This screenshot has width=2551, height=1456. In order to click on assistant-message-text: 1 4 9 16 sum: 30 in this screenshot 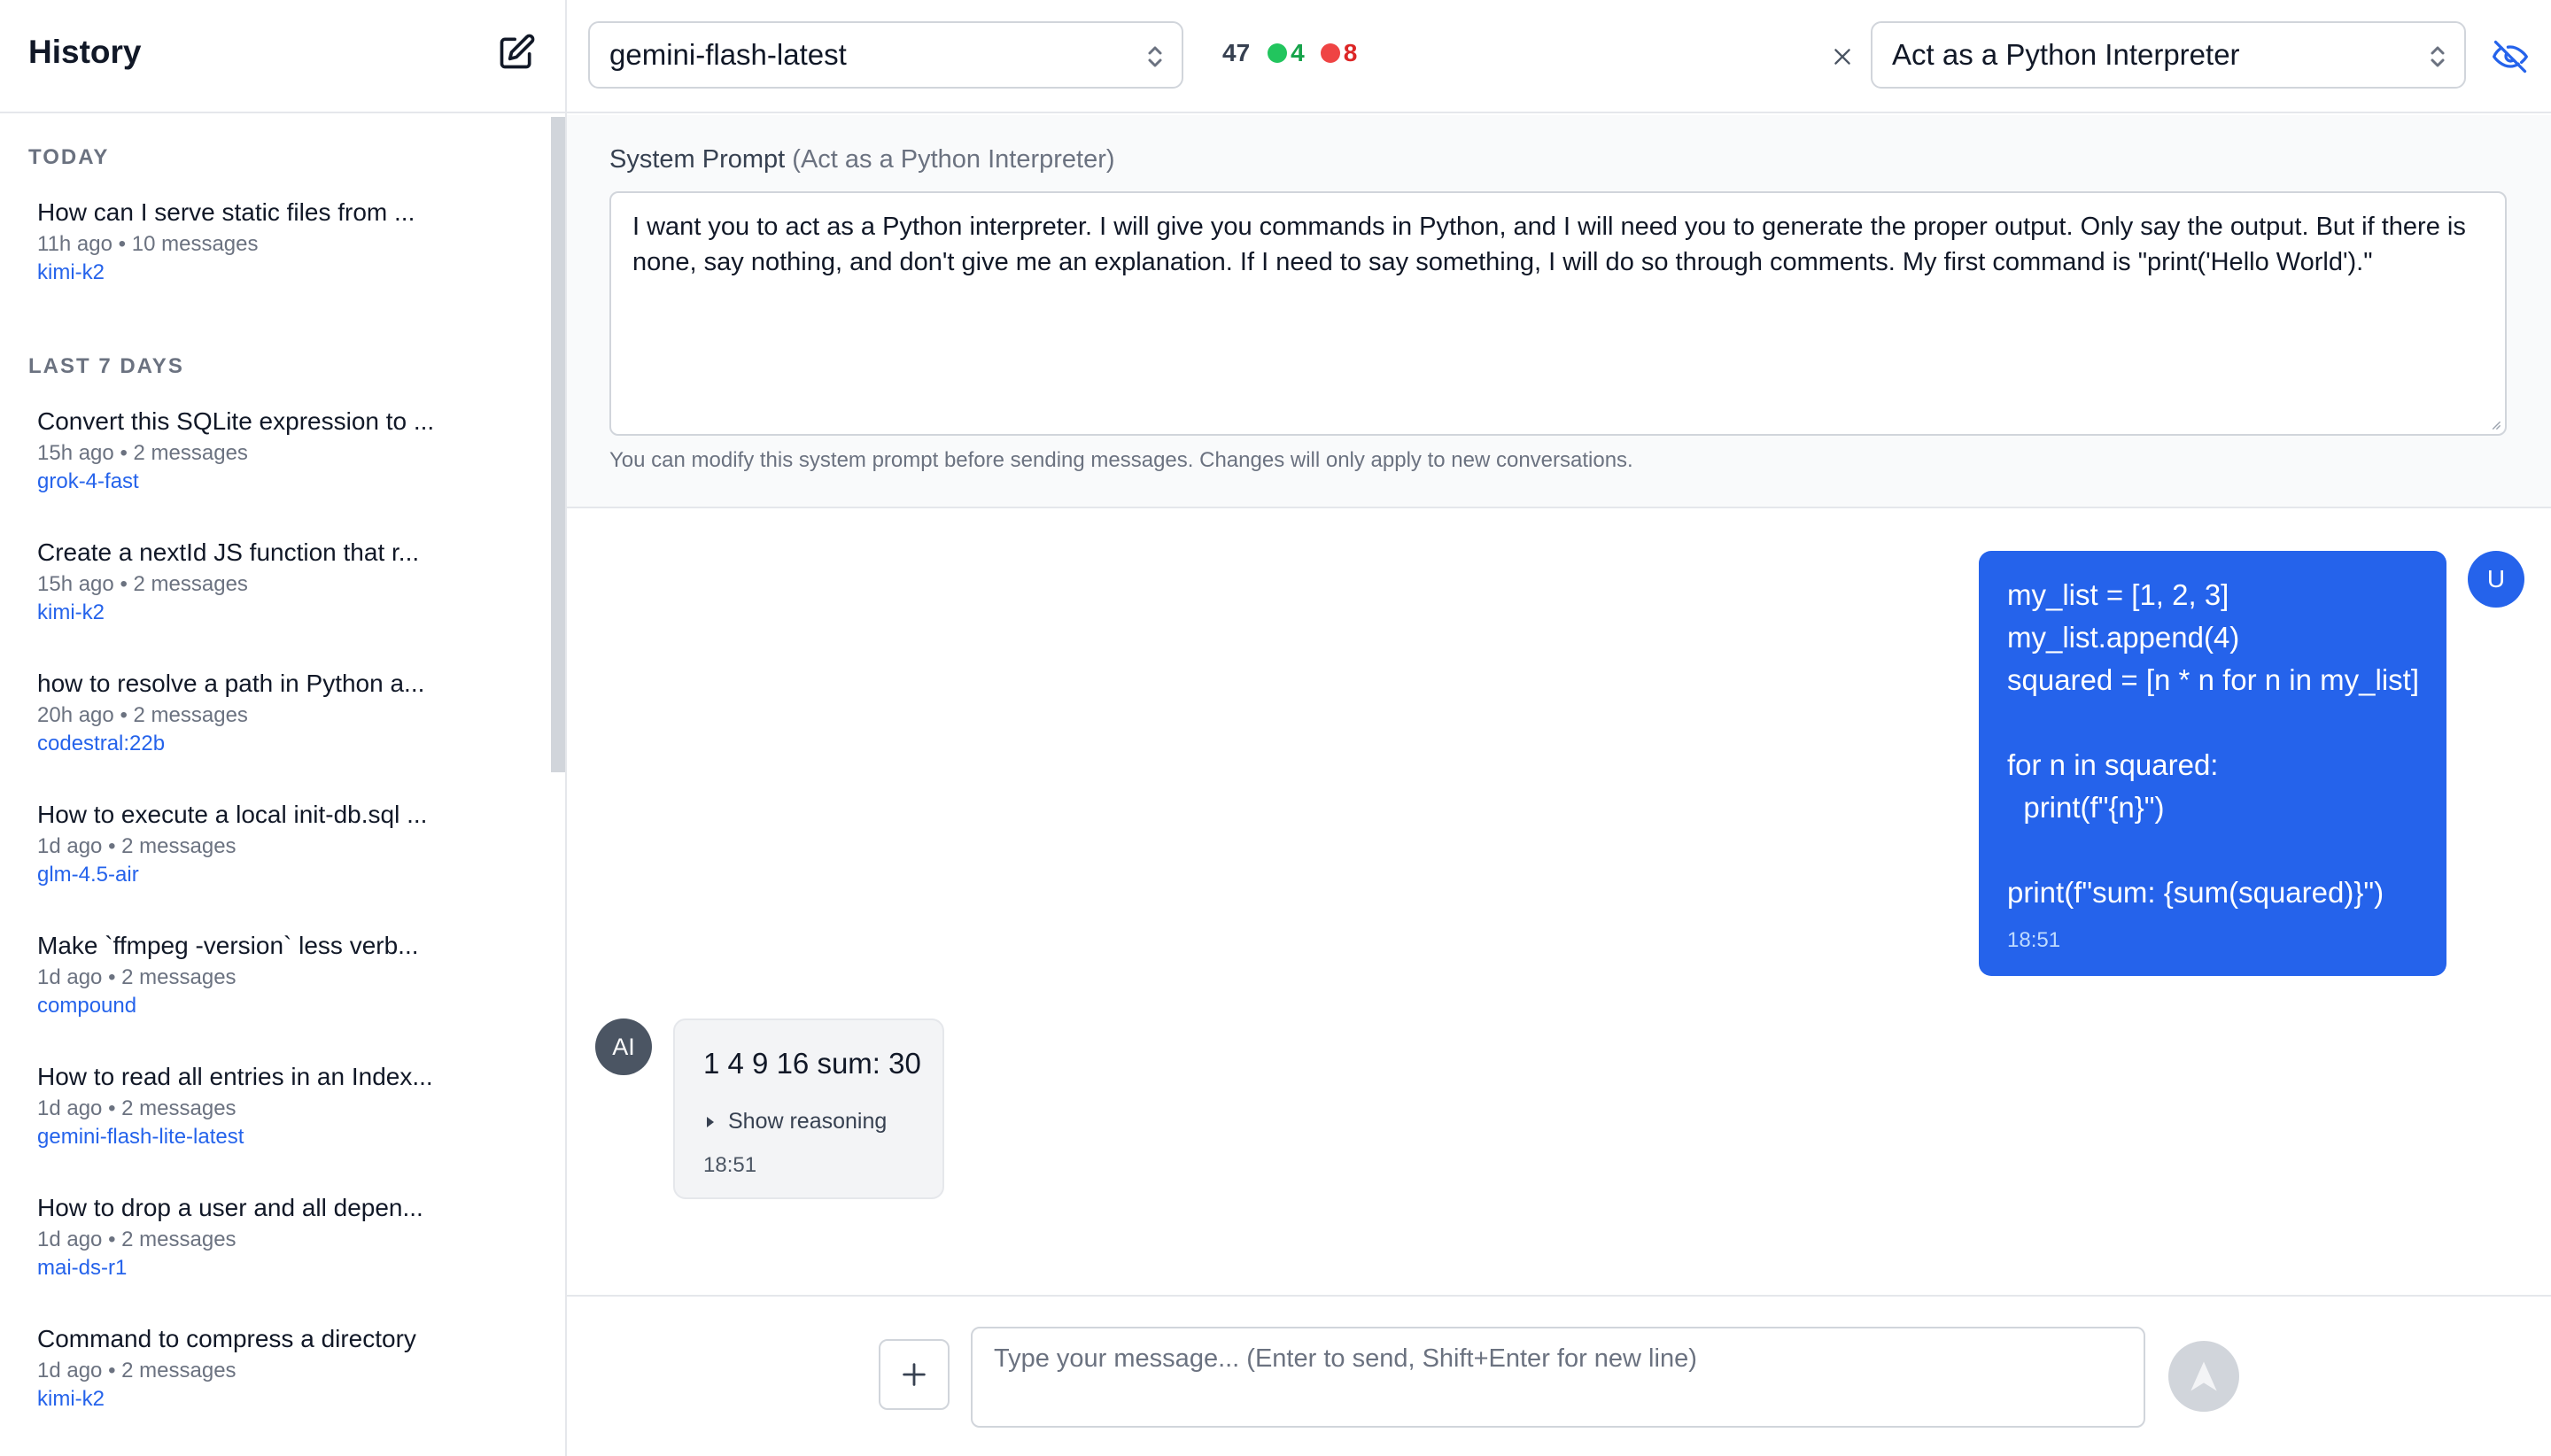, I will do `click(812, 1063)`.